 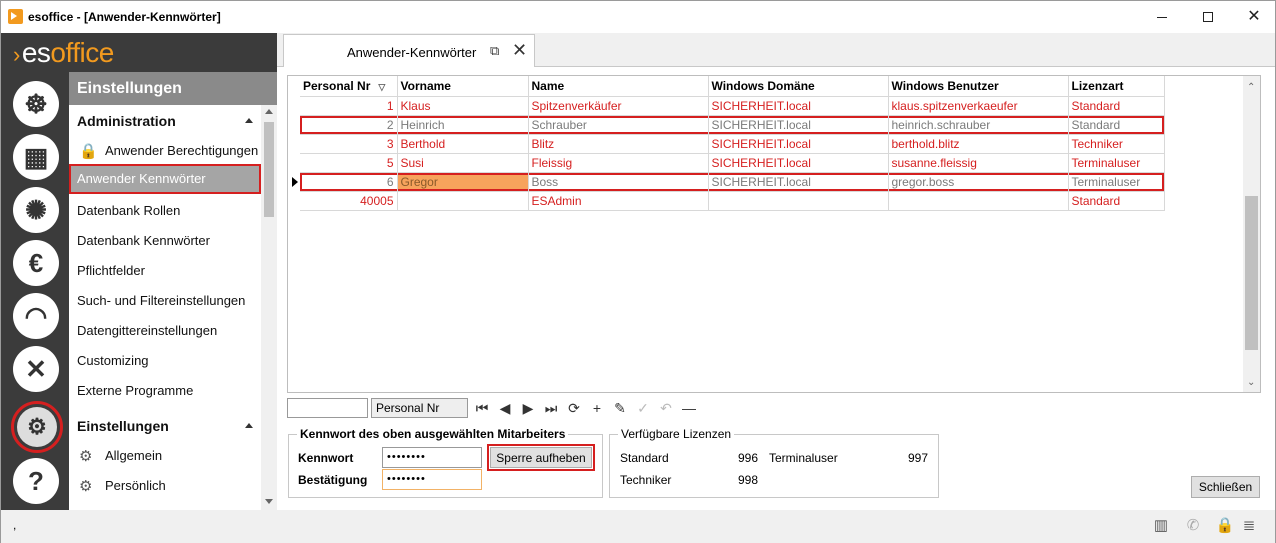 I want to click on cell: Boss, so click(x=618, y=182).